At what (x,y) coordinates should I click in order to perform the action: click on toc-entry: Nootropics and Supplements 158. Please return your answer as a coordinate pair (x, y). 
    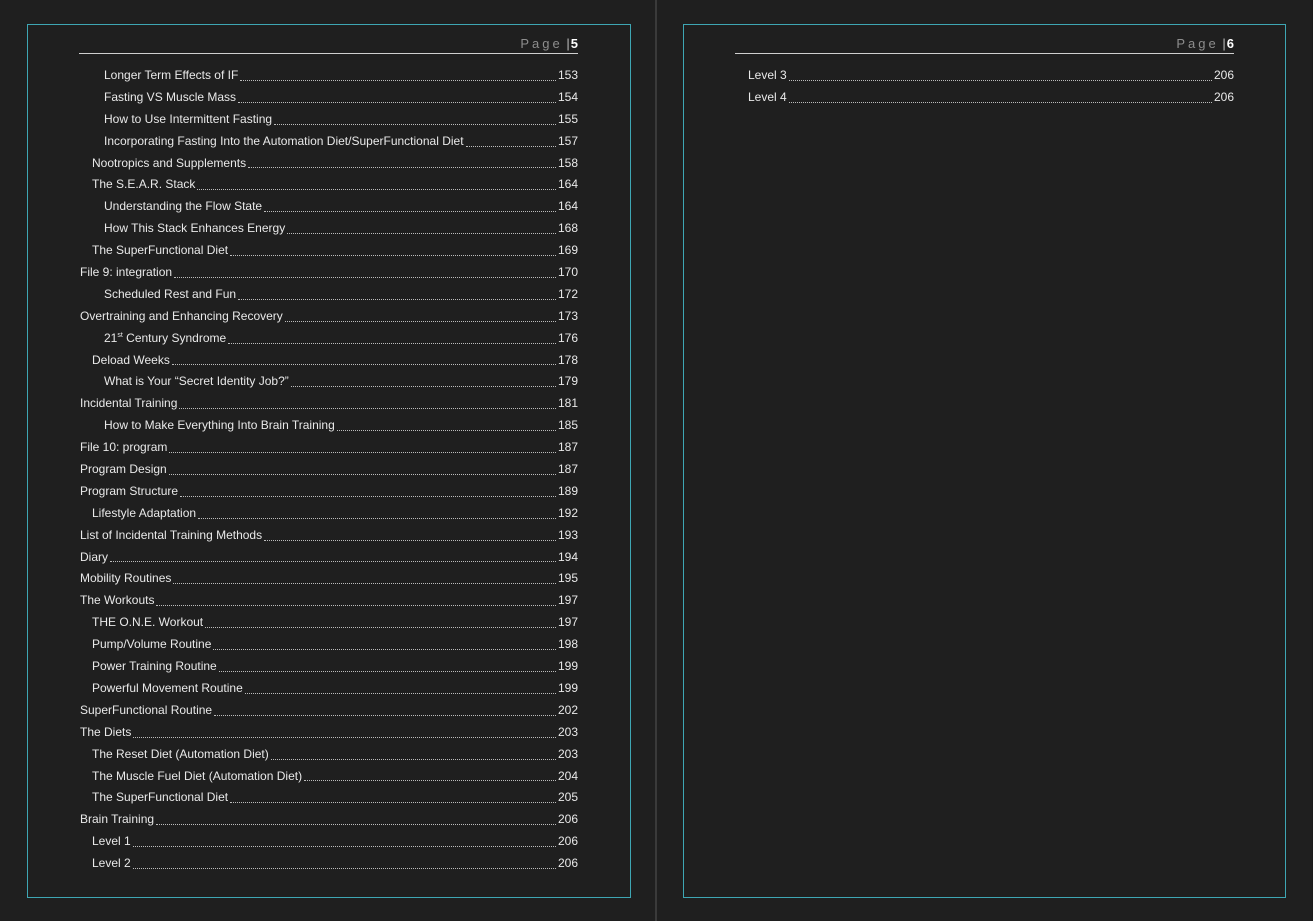
    Looking at the image, I should click on (328, 164).